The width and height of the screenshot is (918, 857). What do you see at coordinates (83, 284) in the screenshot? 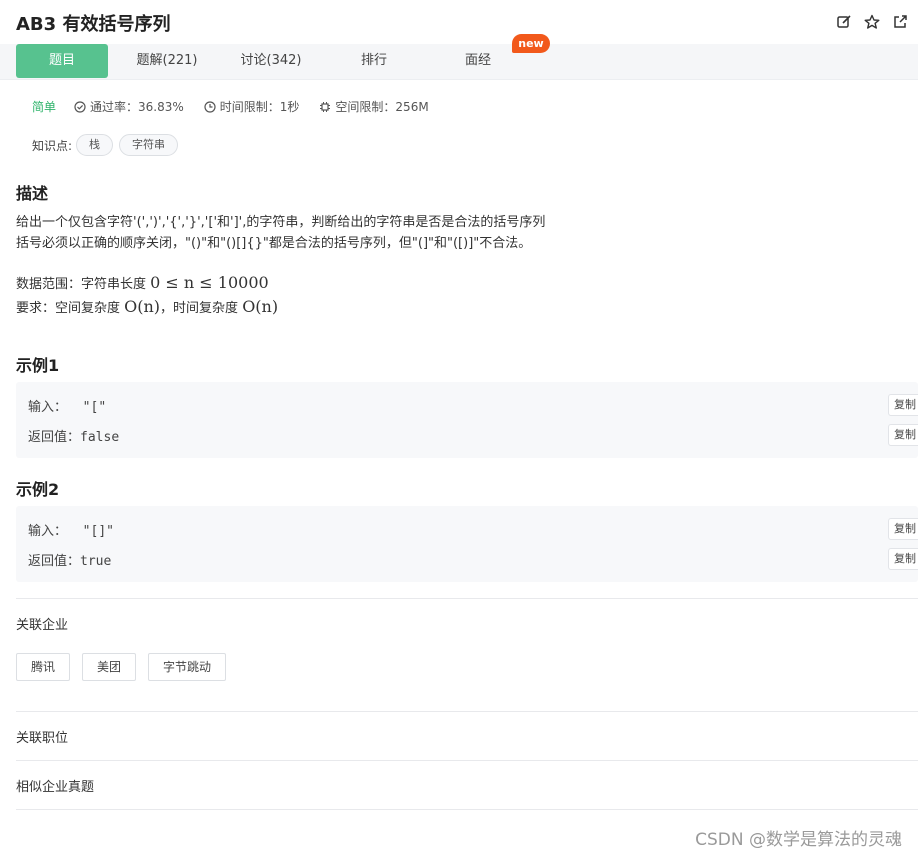
I see `data-range-label: 数据范围：字符串长度` at bounding box center [83, 284].